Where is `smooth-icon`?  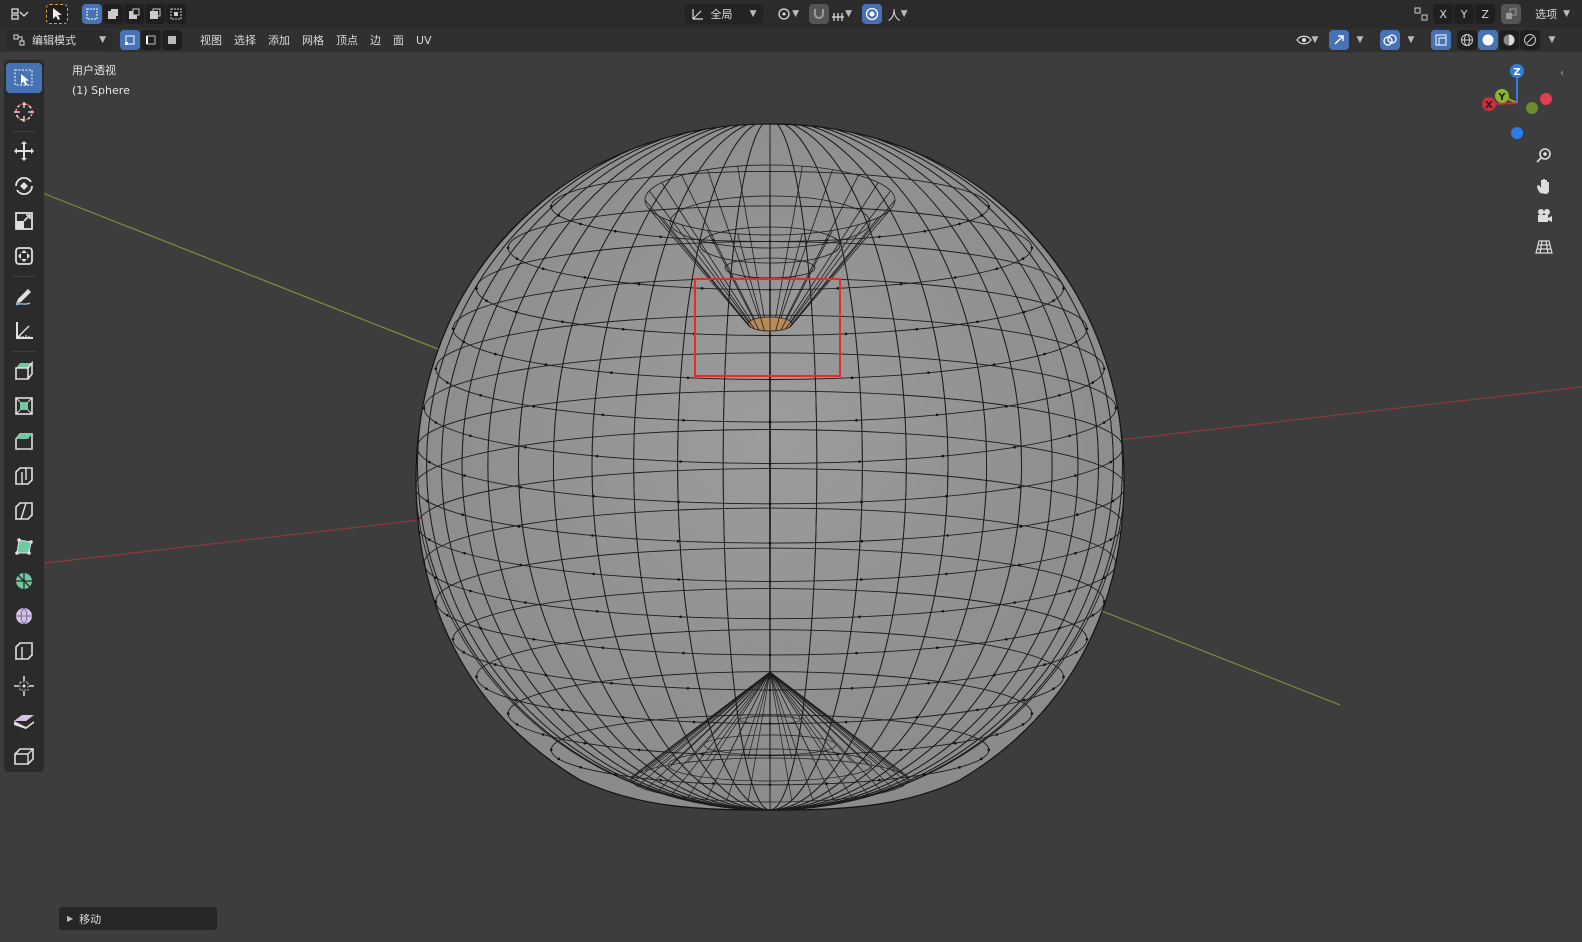 smooth-icon is located at coordinates (24, 616).